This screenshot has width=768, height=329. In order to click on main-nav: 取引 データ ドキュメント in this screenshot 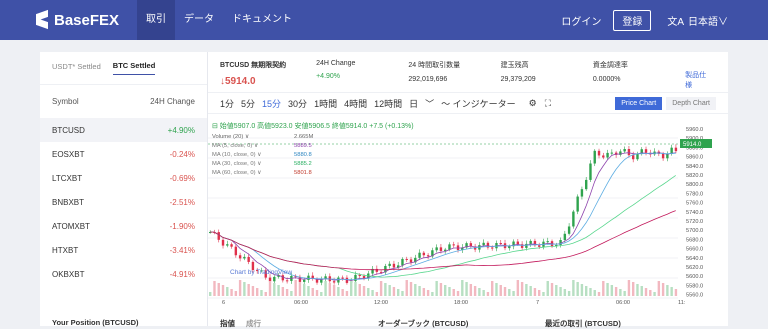, I will do `click(219, 20)`.